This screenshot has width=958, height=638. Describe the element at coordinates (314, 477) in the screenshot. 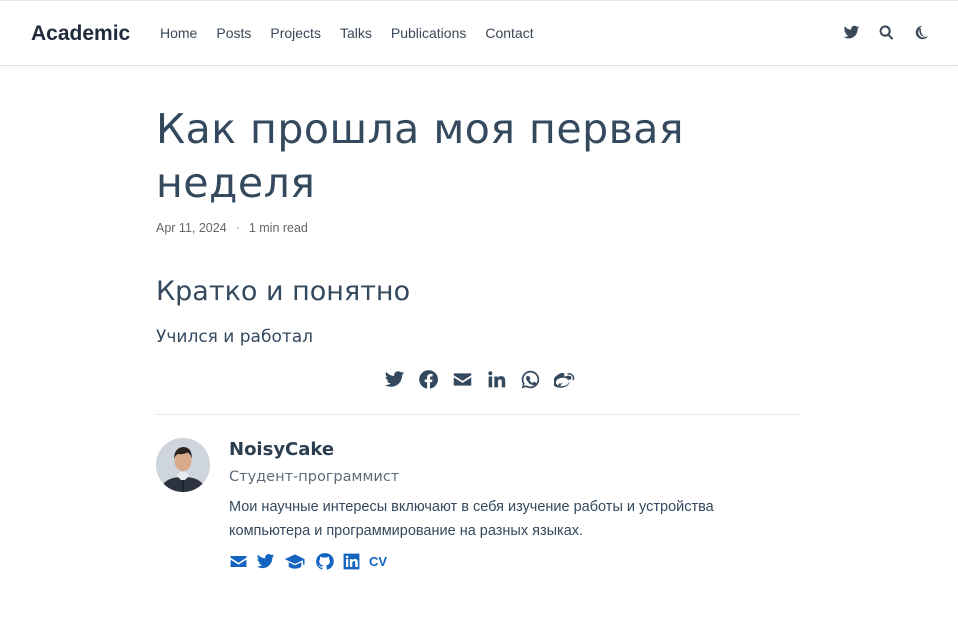

I see `author-role: Студент-программист` at that location.